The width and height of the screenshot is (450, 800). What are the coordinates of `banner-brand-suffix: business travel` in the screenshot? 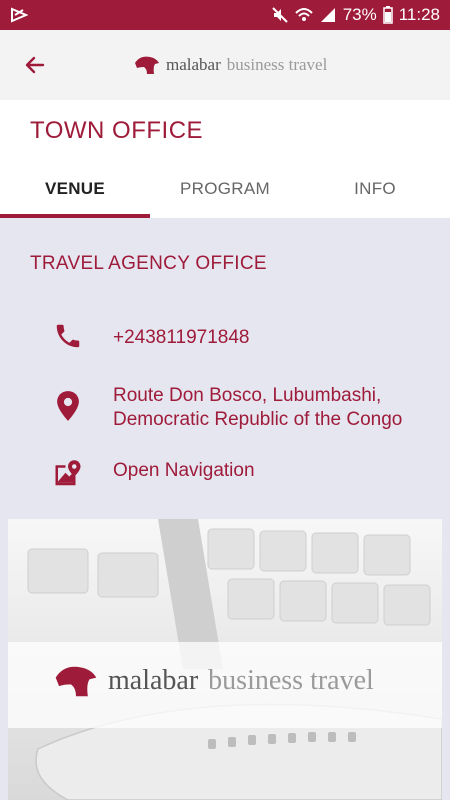 It's located at (291, 680).